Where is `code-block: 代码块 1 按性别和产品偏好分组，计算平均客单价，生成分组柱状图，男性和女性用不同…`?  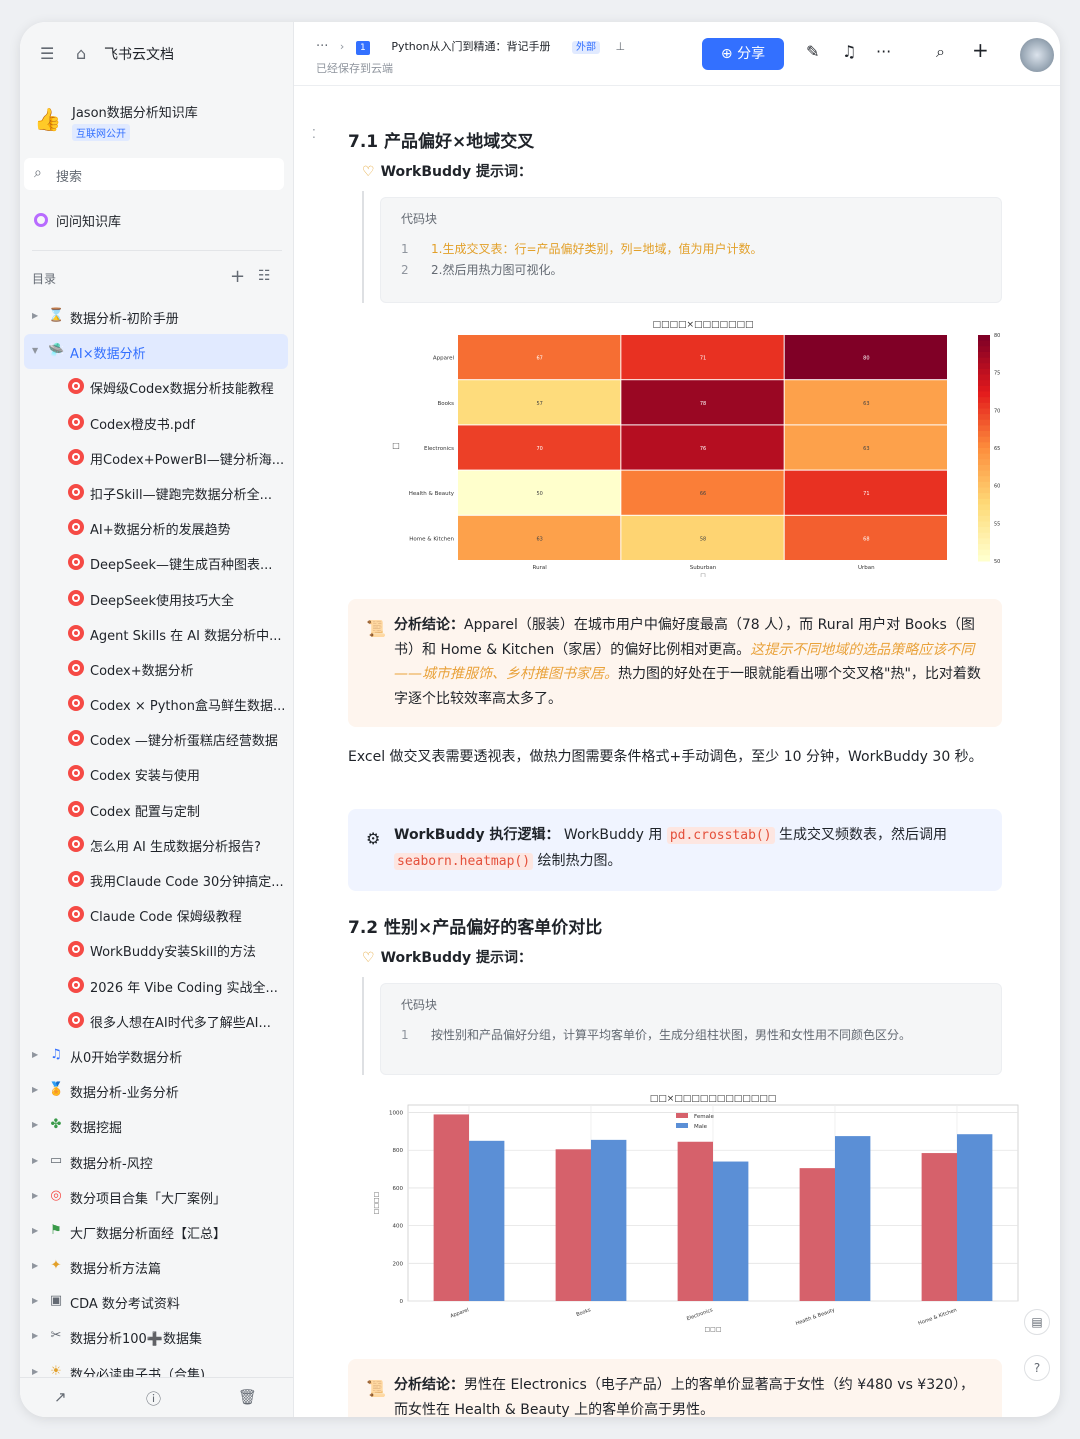
code-block: 代码块 1 按性别和产品偏好分组，计算平均客单价，生成分组柱状图，男性和女性用不同… is located at coordinates (691, 1029).